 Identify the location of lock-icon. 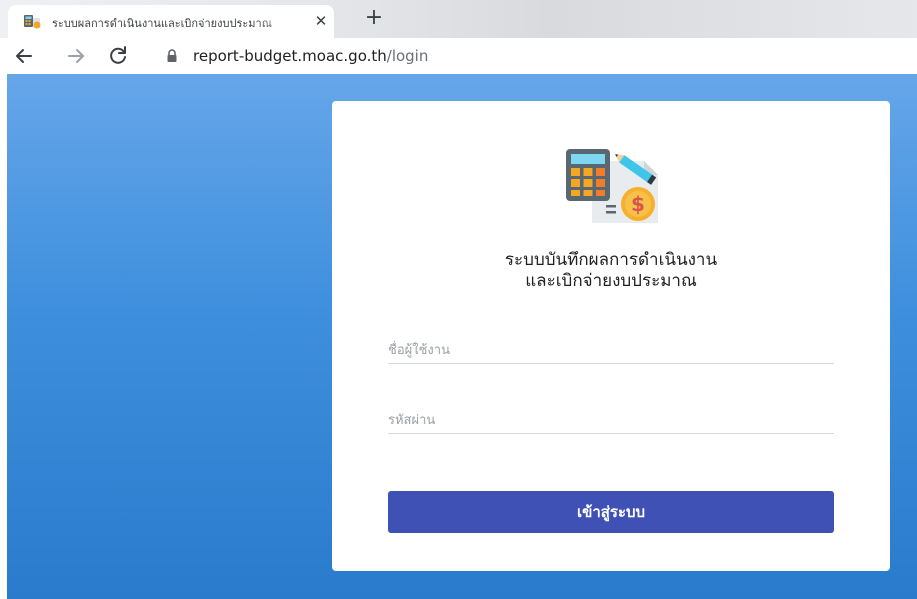
(172, 56).